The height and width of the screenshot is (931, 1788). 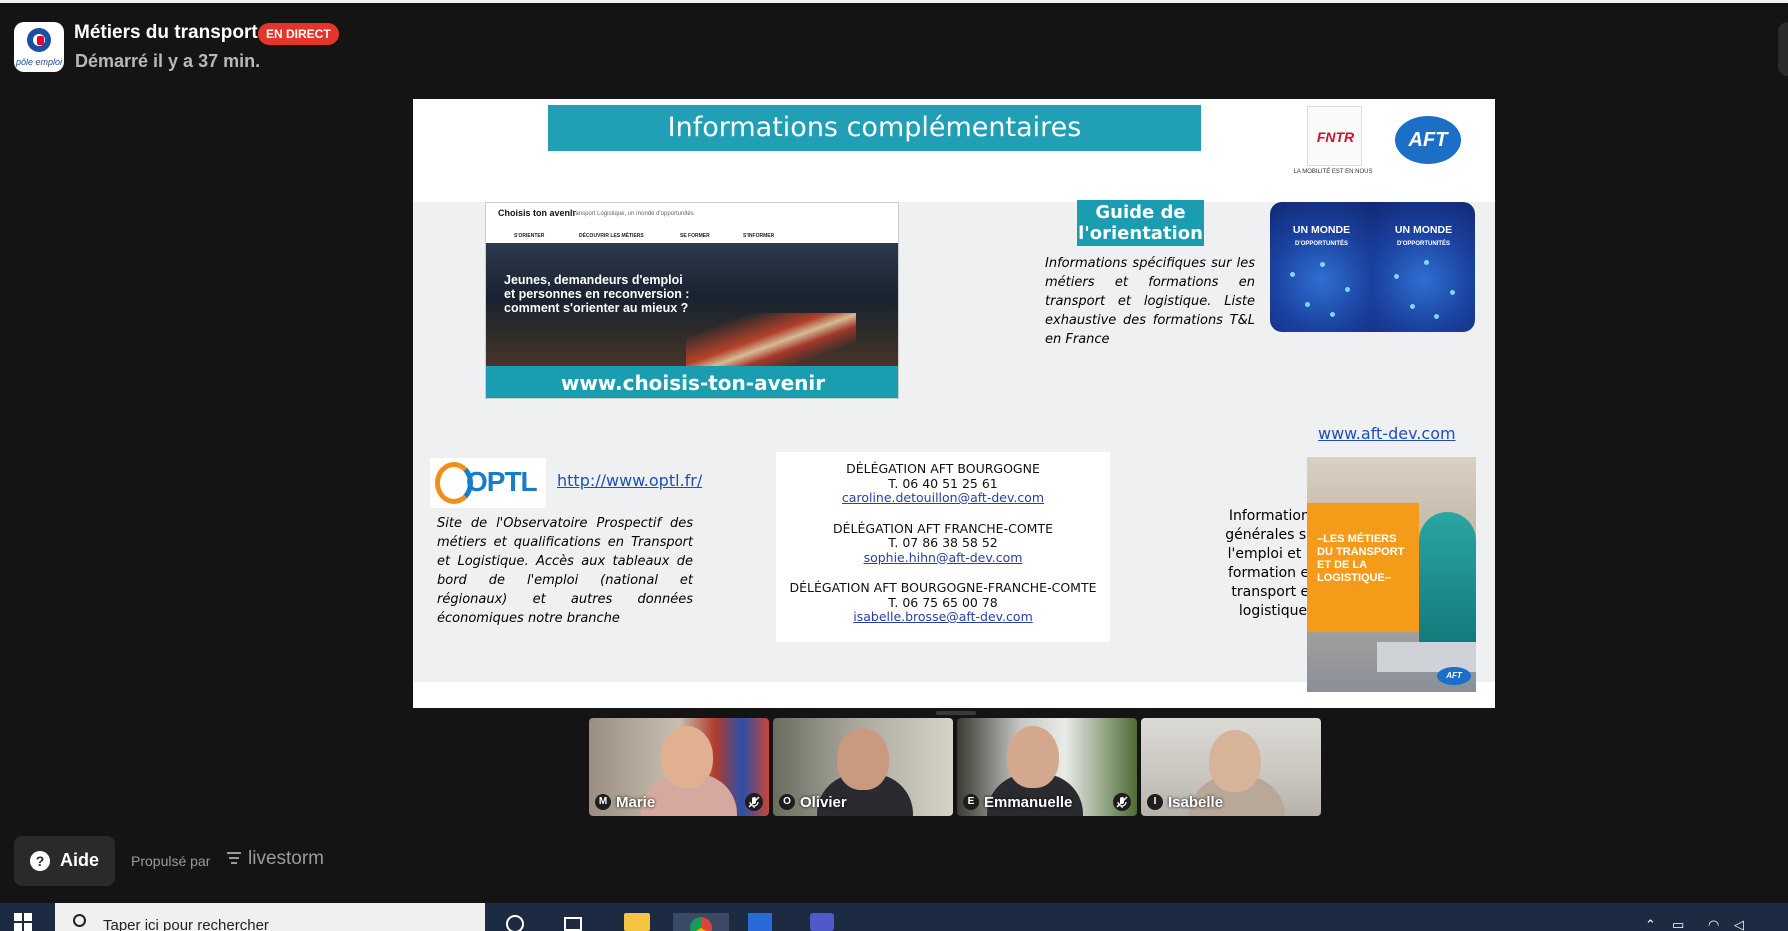 What do you see at coordinates (270, 917) in the screenshot?
I see `taskbar-search-input: Taper ici pour rechercher` at bounding box center [270, 917].